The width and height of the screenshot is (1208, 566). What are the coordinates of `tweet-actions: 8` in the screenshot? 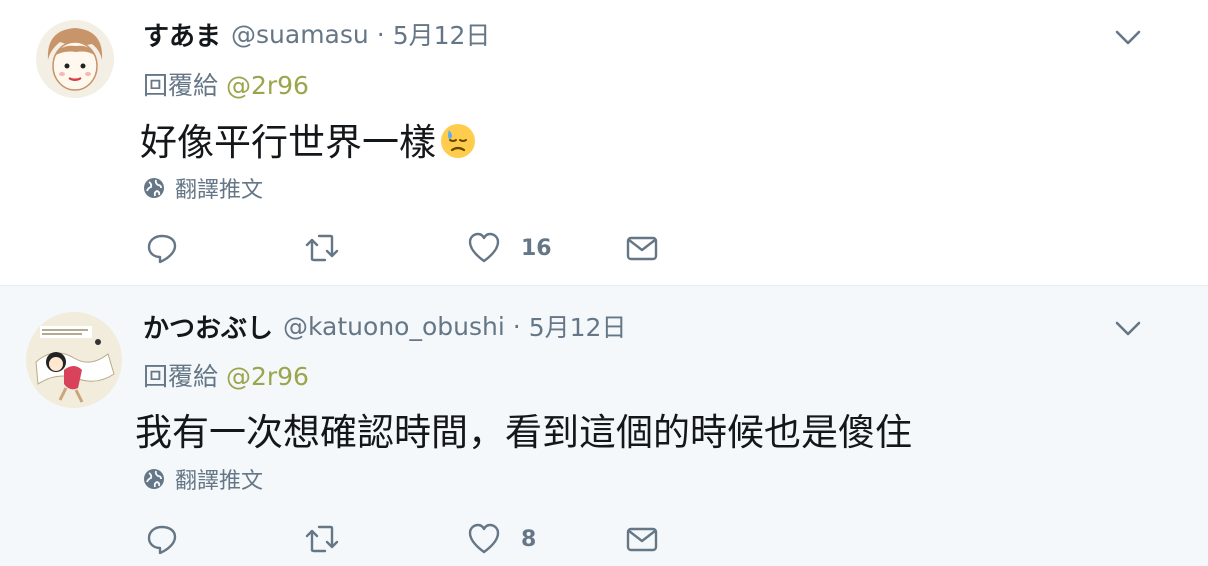 It's located at (445, 539).